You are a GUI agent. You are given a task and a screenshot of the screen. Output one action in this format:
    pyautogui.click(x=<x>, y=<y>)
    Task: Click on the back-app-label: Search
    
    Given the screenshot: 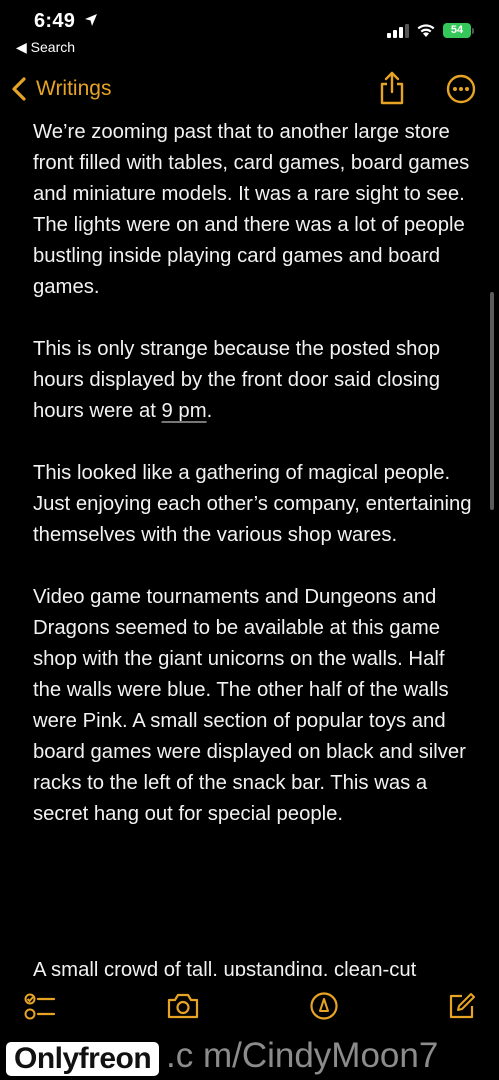 What is the action you would take?
    pyautogui.click(x=53, y=47)
    